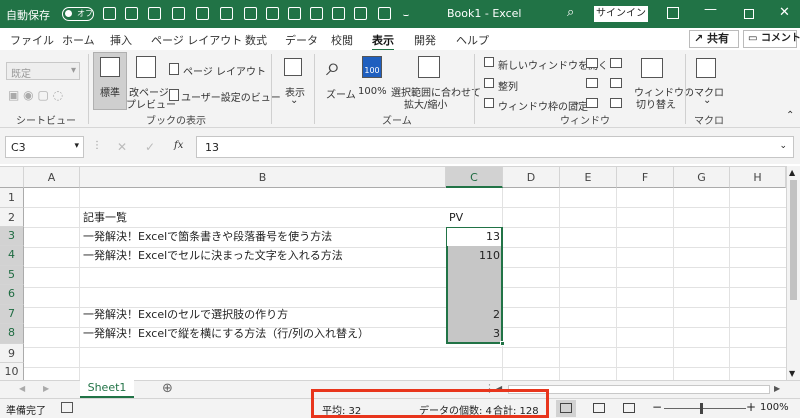 The height and width of the screenshot is (418, 800). I want to click on row-header: 2, so click(12, 217).